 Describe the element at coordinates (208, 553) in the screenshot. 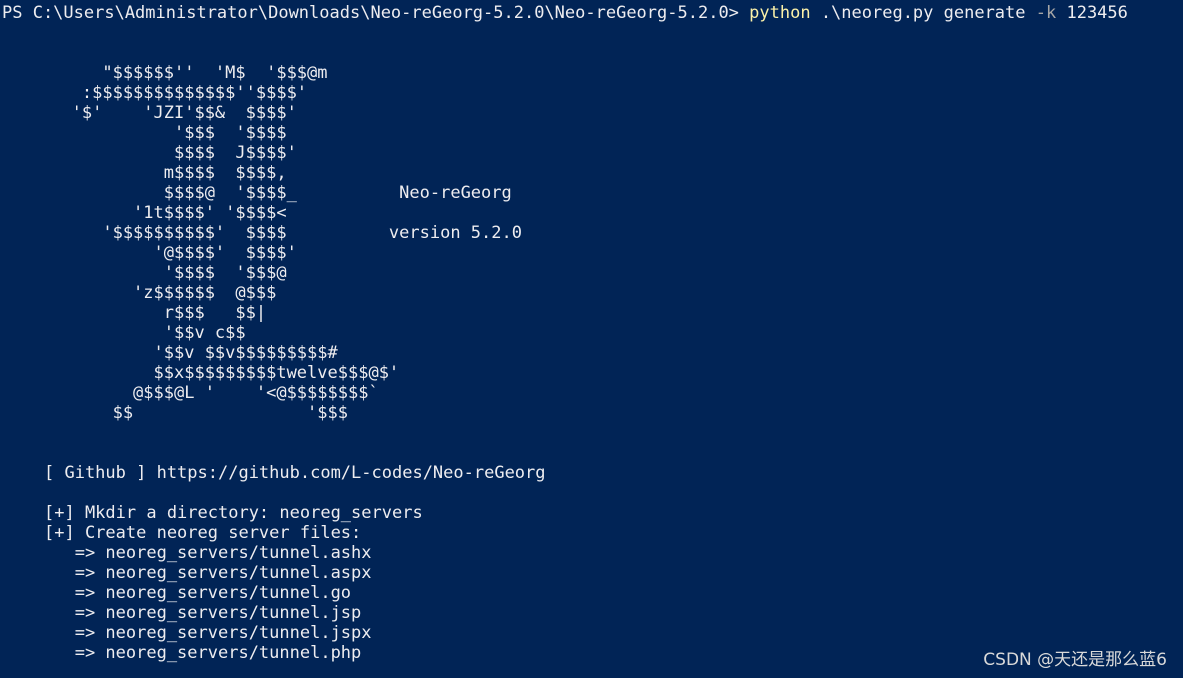

I see `output-file-line: => neoreg_servers/tunnel.ashx` at that location.